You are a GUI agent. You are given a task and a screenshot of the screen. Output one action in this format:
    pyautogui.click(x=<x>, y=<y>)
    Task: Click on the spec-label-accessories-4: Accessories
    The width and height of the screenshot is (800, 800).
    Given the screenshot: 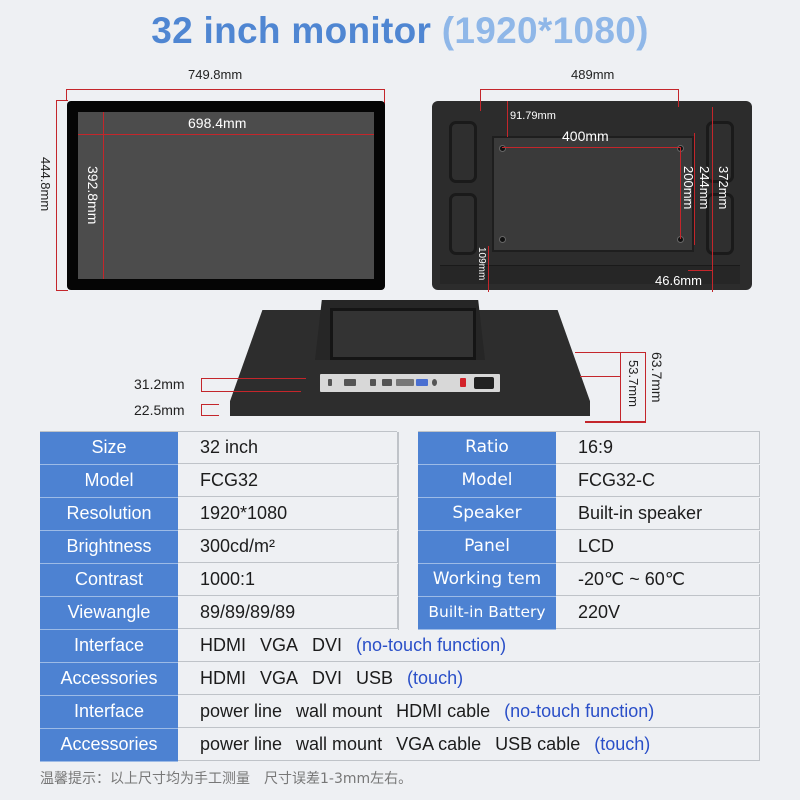 What is the action you would take?
    pyautogui.click(x=109, y=745)
    